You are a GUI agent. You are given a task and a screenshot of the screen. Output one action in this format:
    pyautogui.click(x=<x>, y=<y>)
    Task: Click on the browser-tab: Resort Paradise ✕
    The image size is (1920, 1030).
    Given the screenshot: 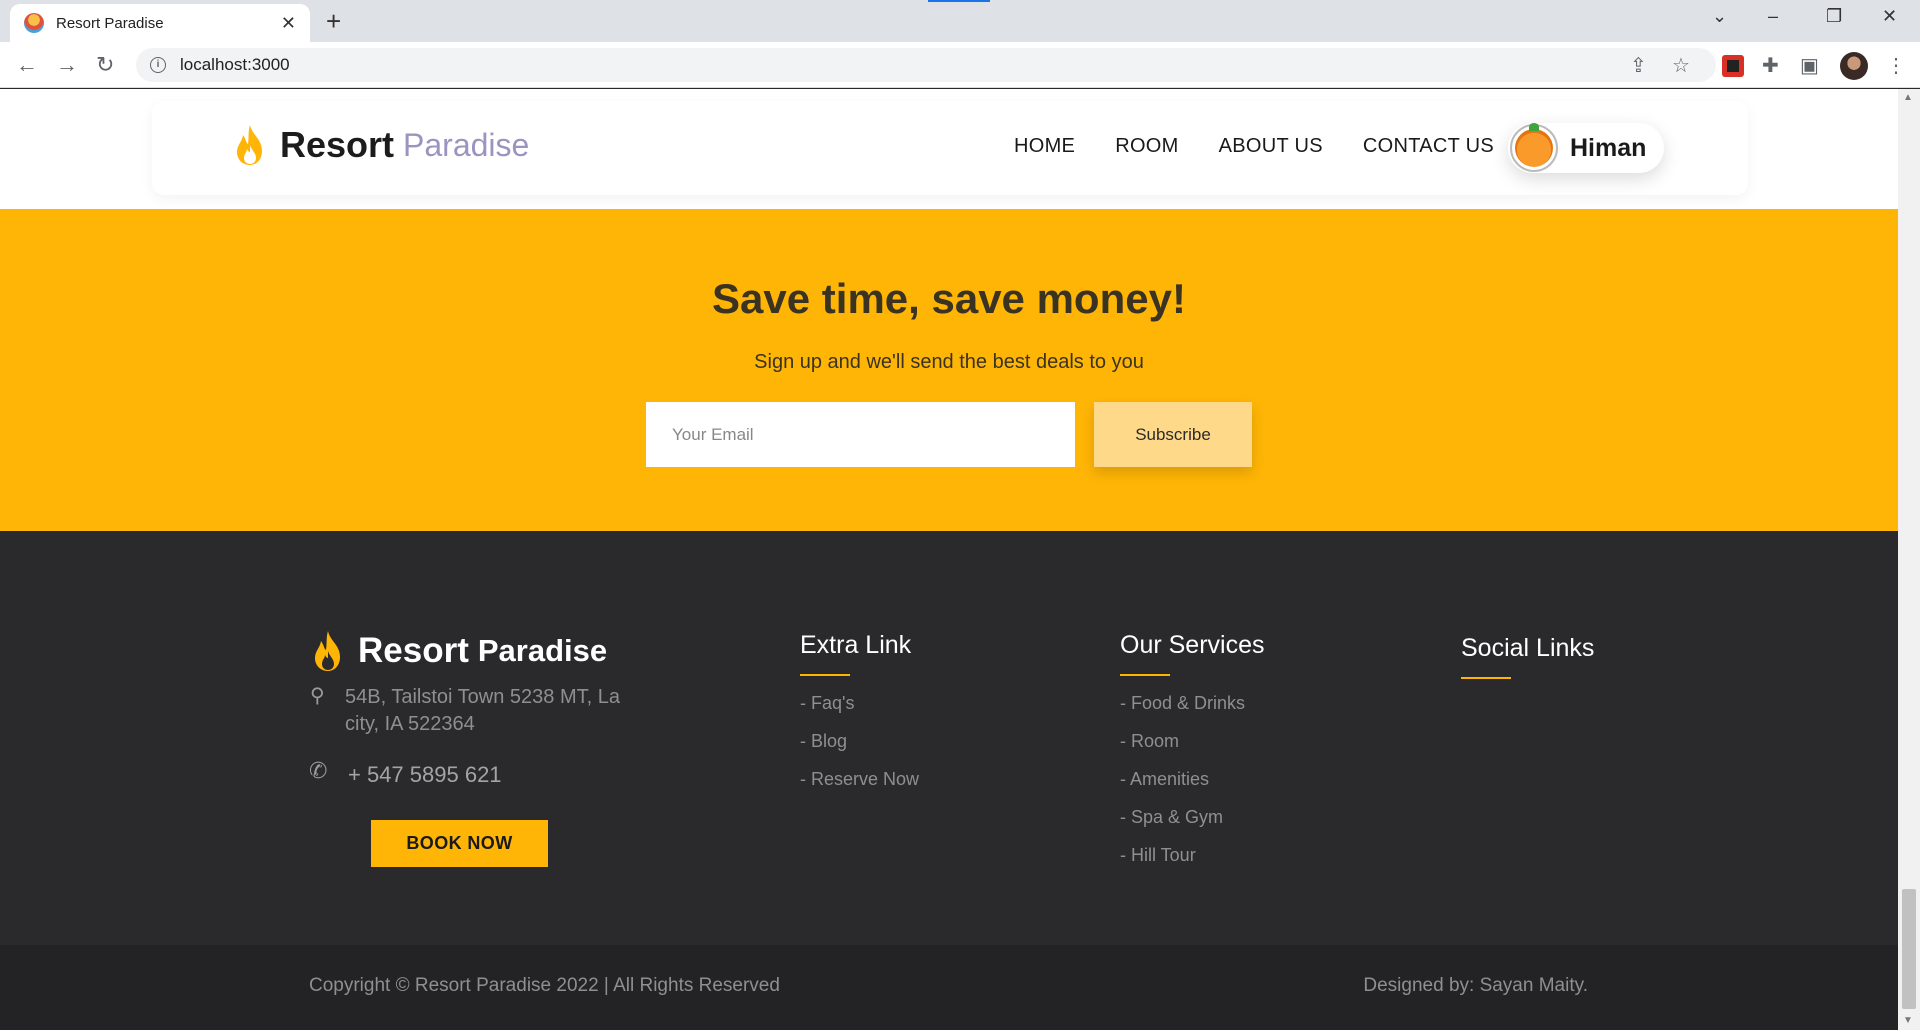 What is the action you would take?
    pyautogui.click(x=160, y=23)
    